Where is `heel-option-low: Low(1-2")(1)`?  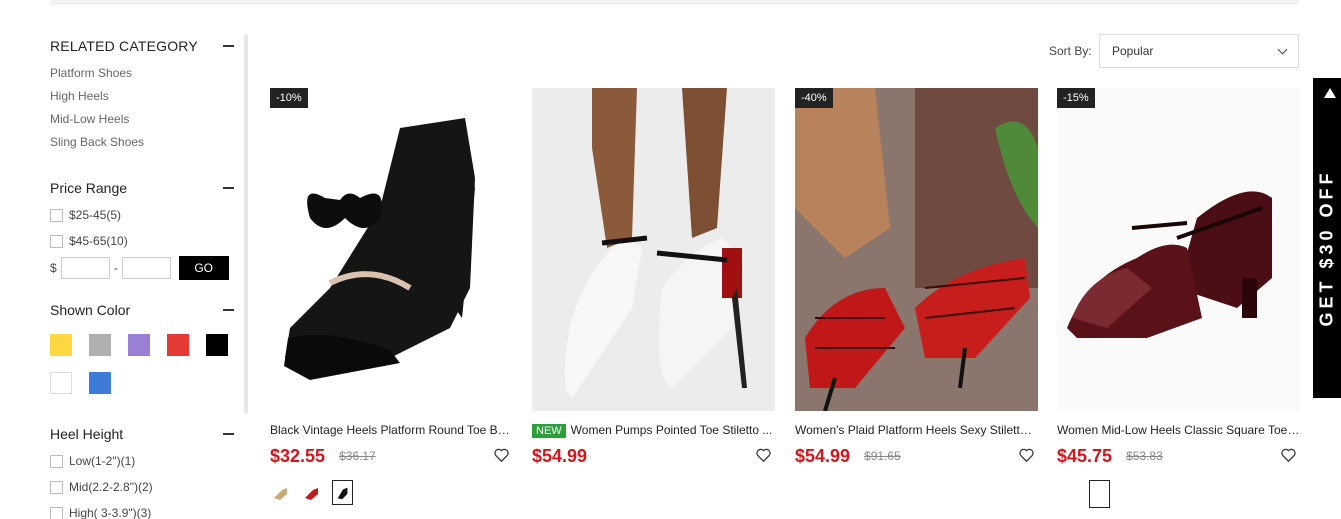 heel-option-low: Low(1-2")(1) is located at coordinates (142, 461).